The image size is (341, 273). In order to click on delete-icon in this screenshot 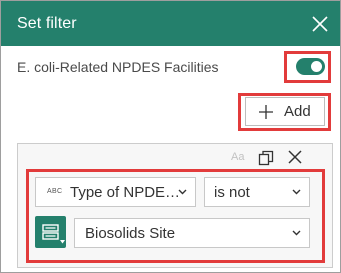, I will do `click(295, 157)`.